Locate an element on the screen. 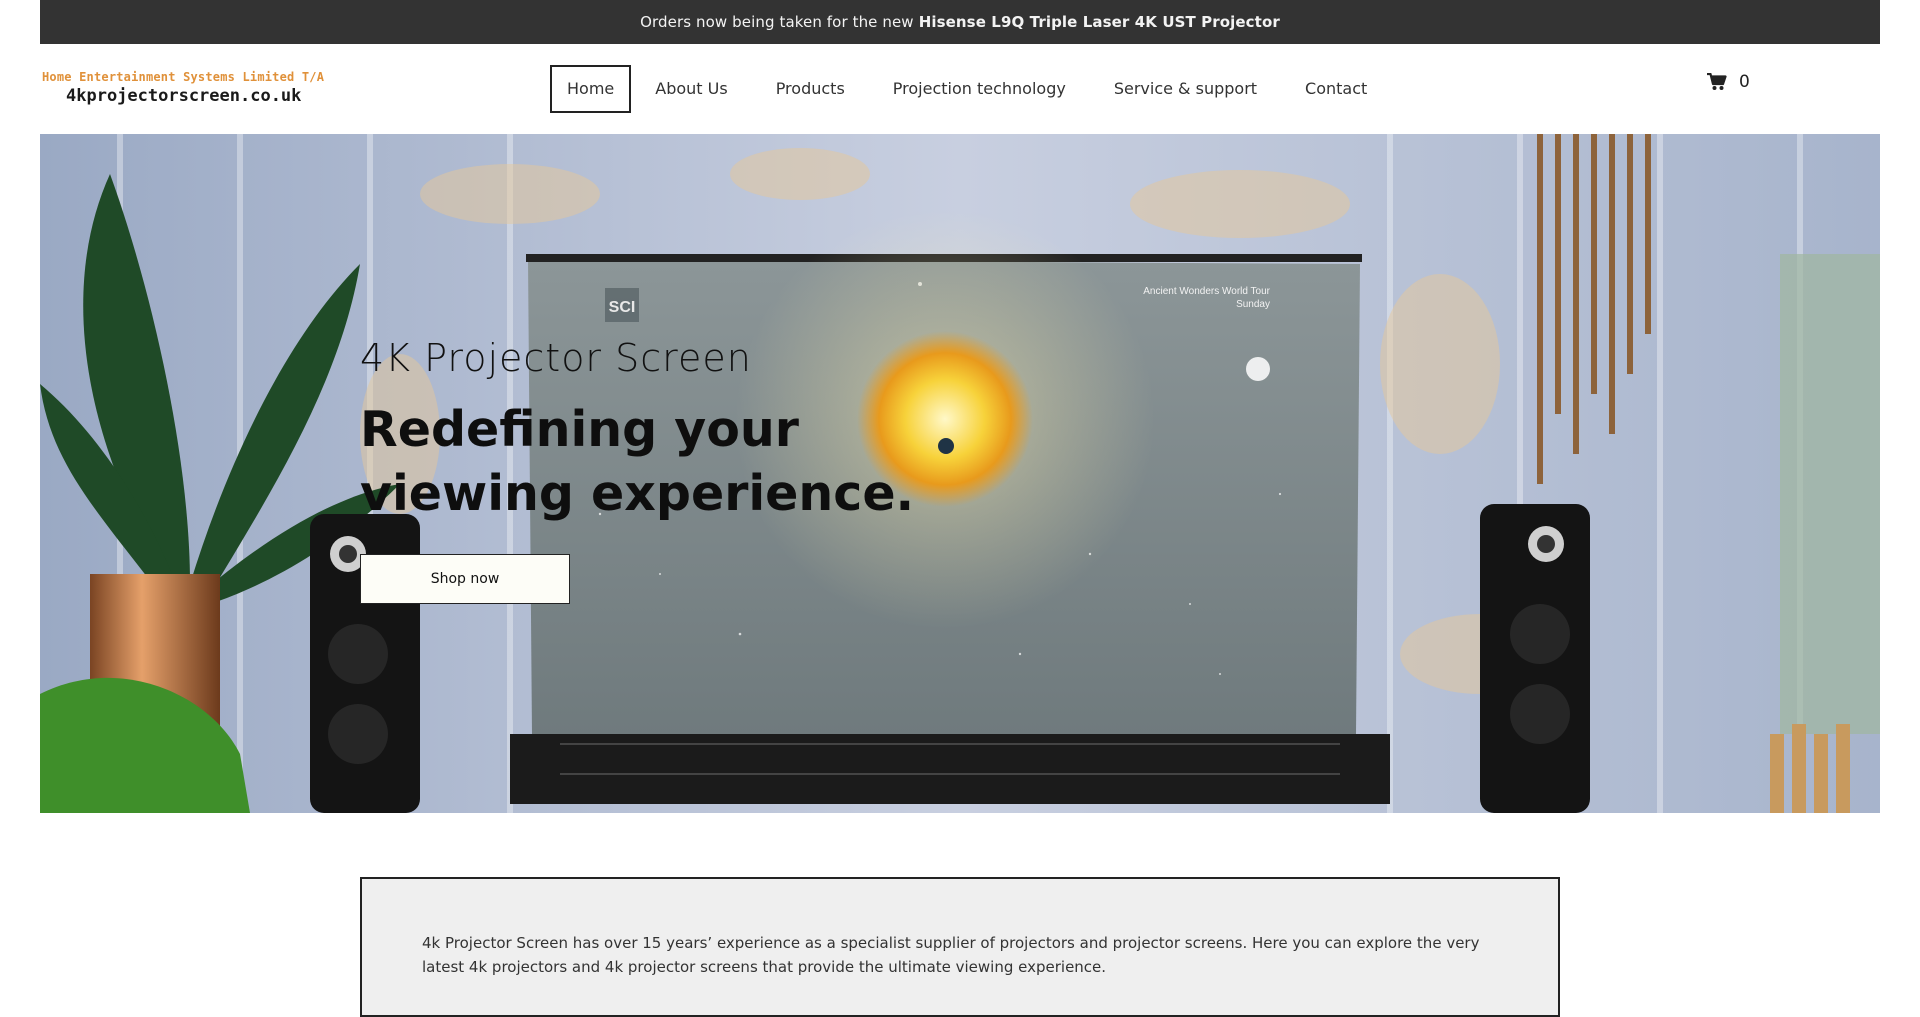  screen-overlay-title: Ancient Wonders World Tour is located at coordinates (1206, 291).